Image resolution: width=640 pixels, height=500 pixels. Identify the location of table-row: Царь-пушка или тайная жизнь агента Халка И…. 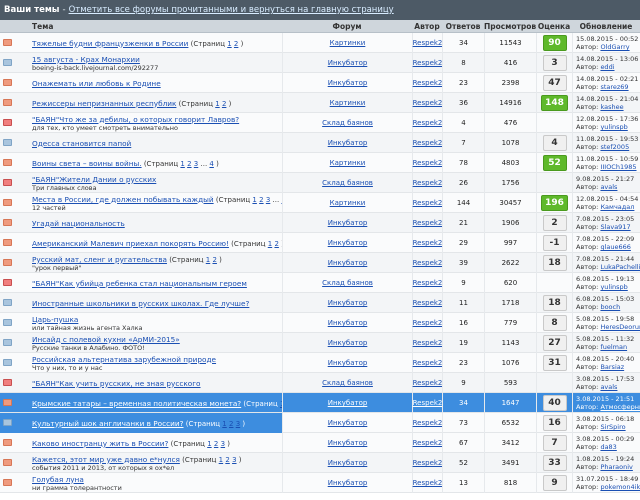
(320, 323).